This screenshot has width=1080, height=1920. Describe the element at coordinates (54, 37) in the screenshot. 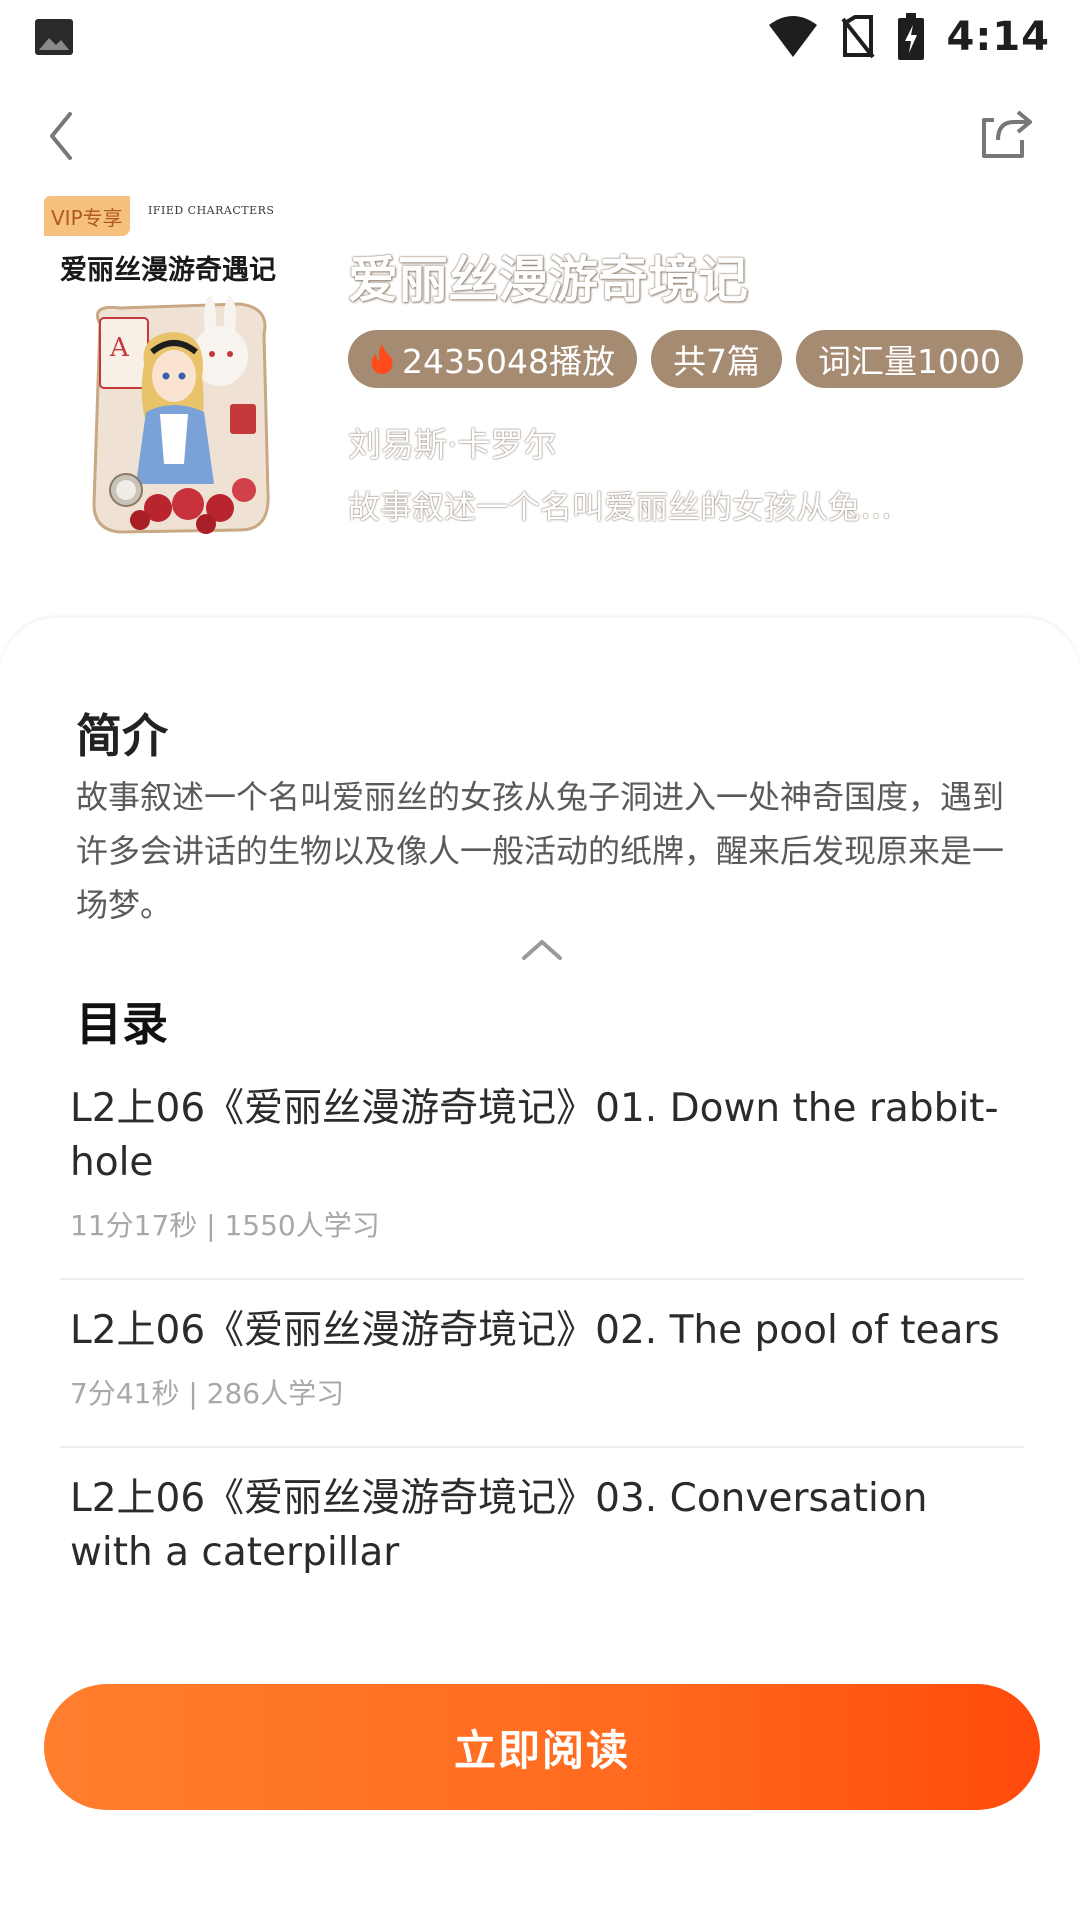

I see `image-icon` at that location.